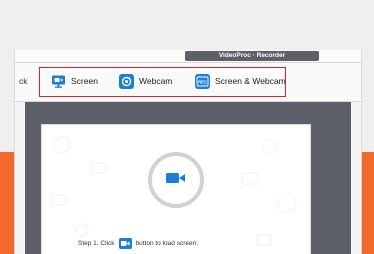  I want to click on record-button, so click(176, 180).